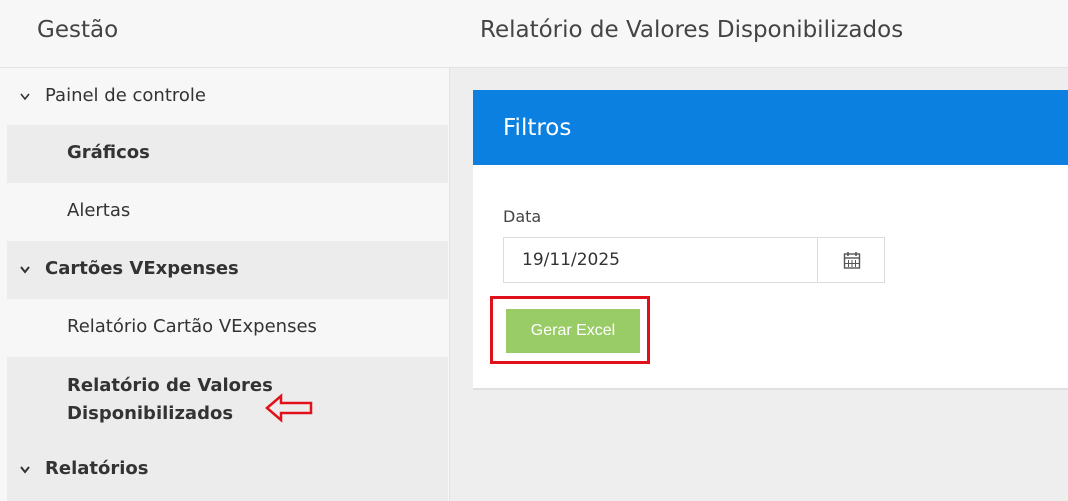 Image resolution: width=1068 pixels, height=501 pixels. I want to click on filters-title: Filtros, so click(537, 128).